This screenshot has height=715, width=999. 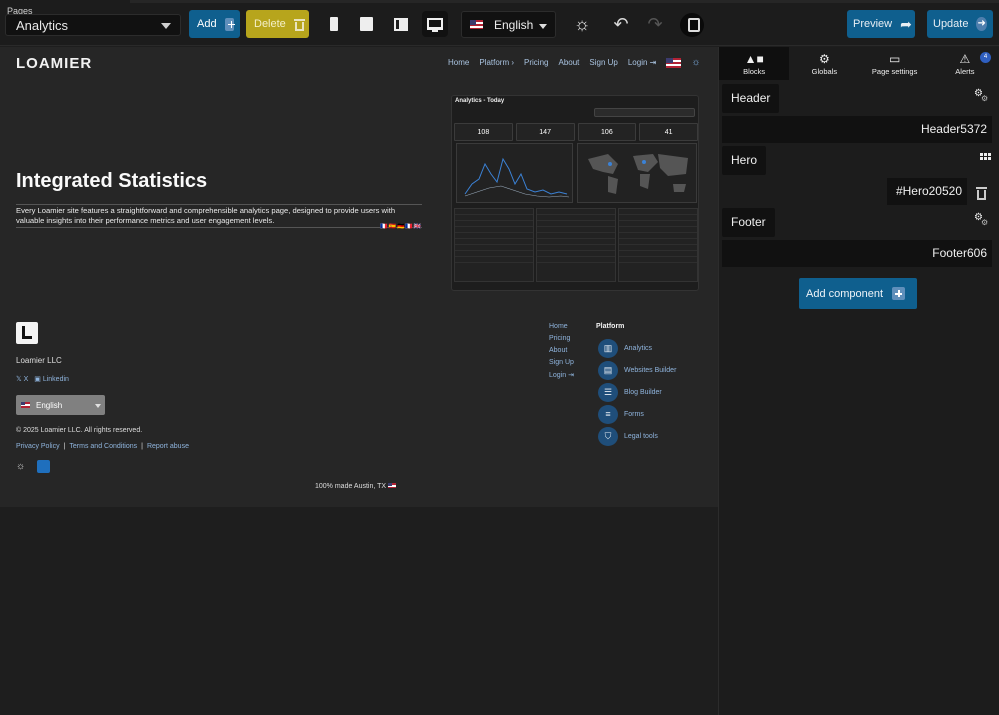 I want to click on platform-item-websites-builder: ▤ Websites Builder, so click(x=637, y=370).